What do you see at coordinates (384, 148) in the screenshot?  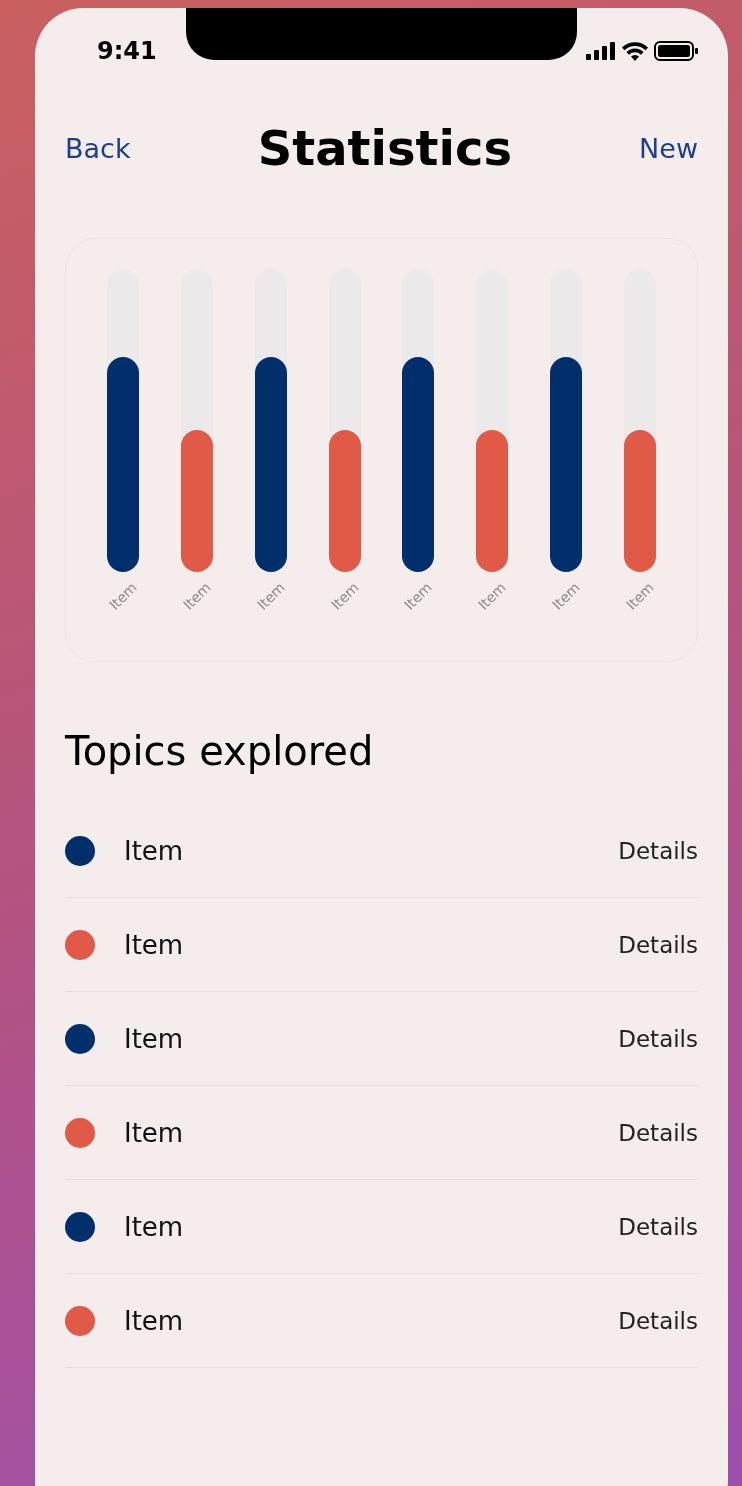 I see `page-title: Statistics` at bounding box center [384, 148].